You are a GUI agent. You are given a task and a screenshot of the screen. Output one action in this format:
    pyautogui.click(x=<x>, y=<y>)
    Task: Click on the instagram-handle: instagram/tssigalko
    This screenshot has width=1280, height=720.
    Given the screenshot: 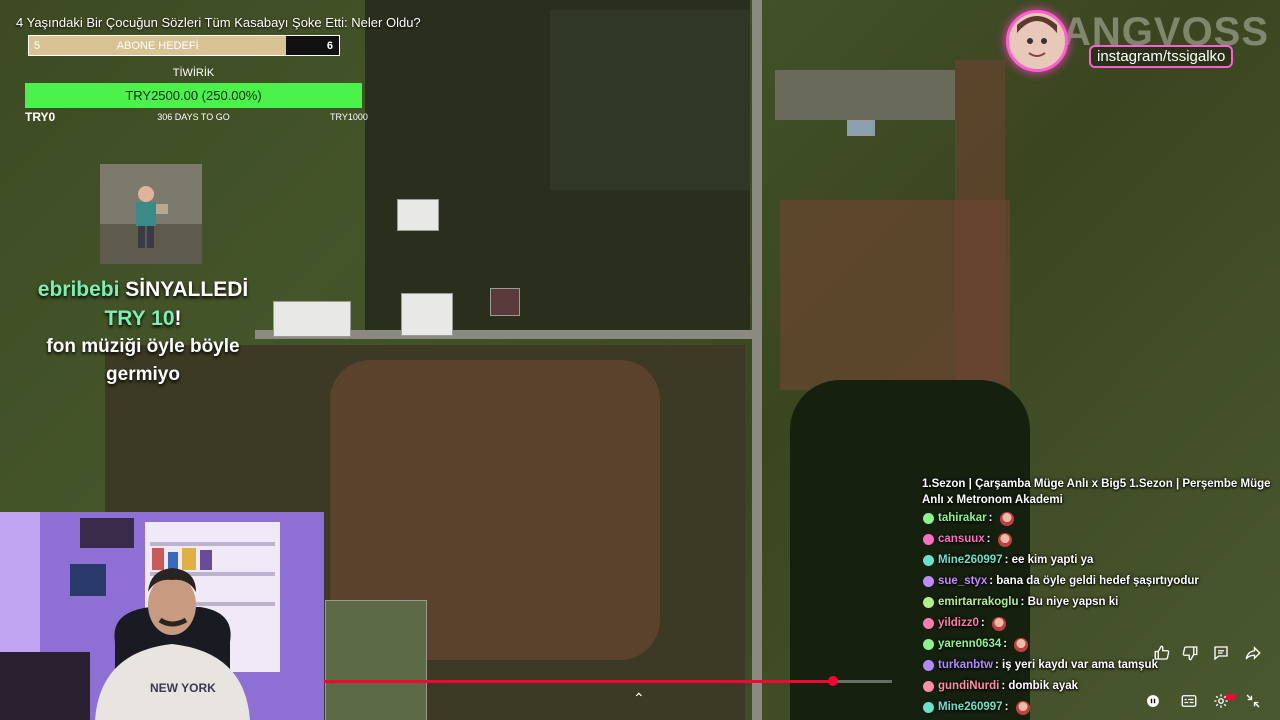 What is the action you would take?
    pyautogui.click(x=1161, y=56)
    